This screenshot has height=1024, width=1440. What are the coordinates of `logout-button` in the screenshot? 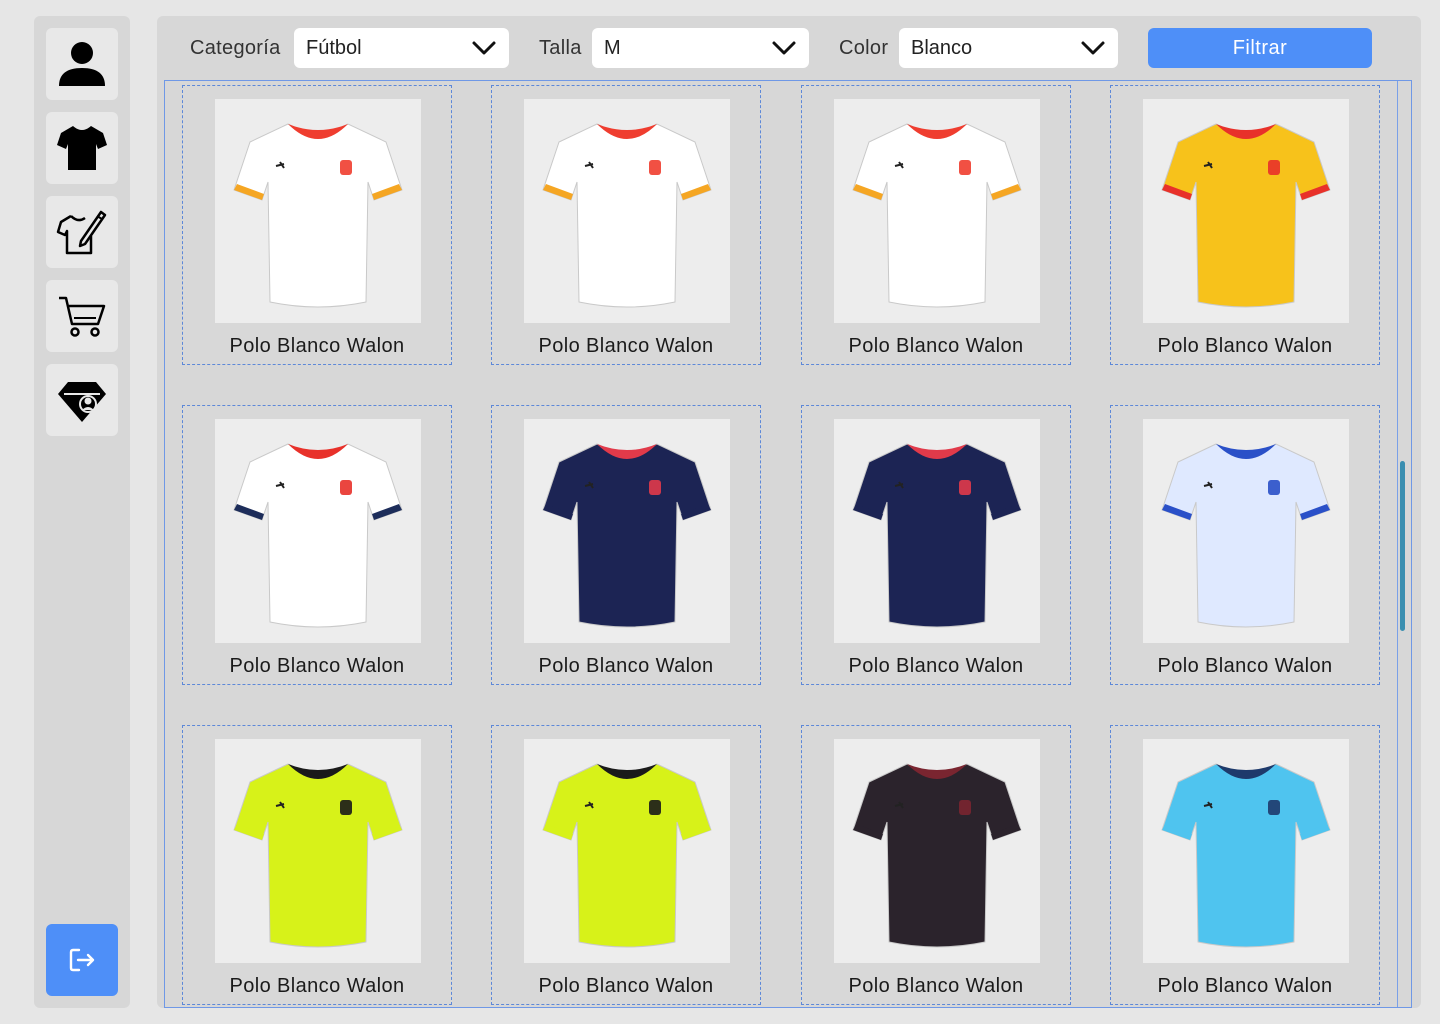 It's located at (82, 960).